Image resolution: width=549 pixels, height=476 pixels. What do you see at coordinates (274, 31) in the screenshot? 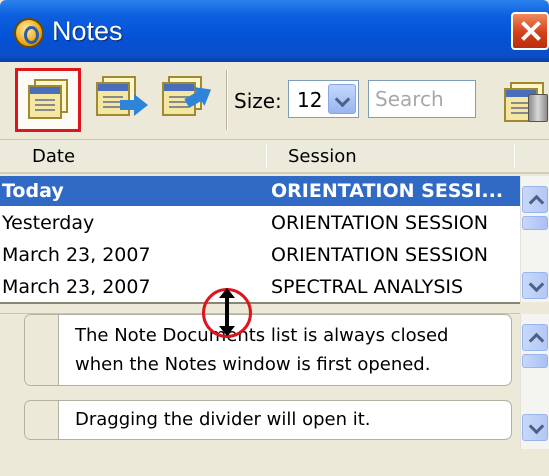
I see `title-bar: Notes` at bounding box center [274, 31].